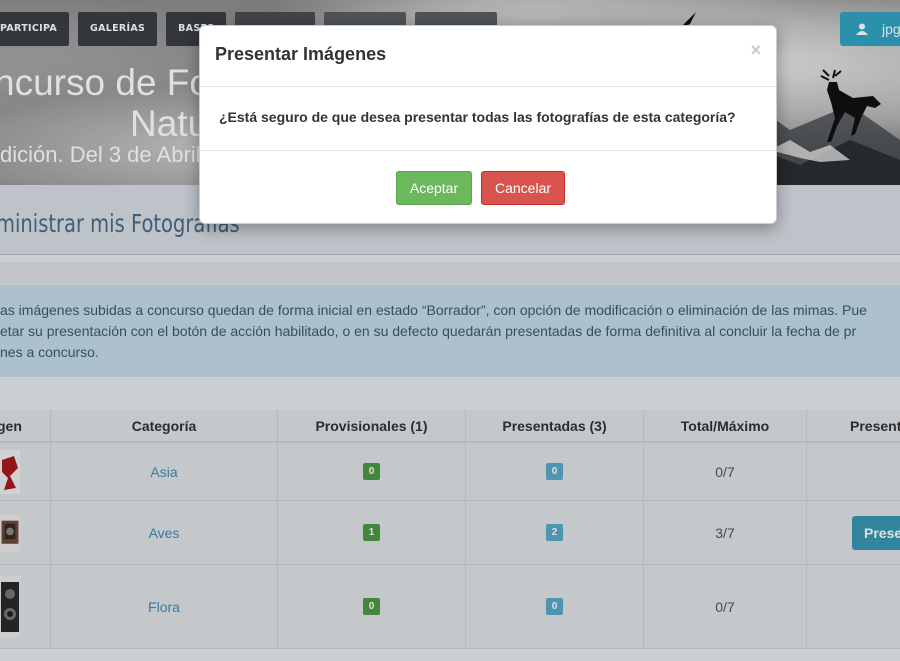 This screenshot has width=900, height=661. What do you see at coordinates (434, 188) in the screenshot?
I see `accept-button: Aceptar` at bounding box center [434, 188].